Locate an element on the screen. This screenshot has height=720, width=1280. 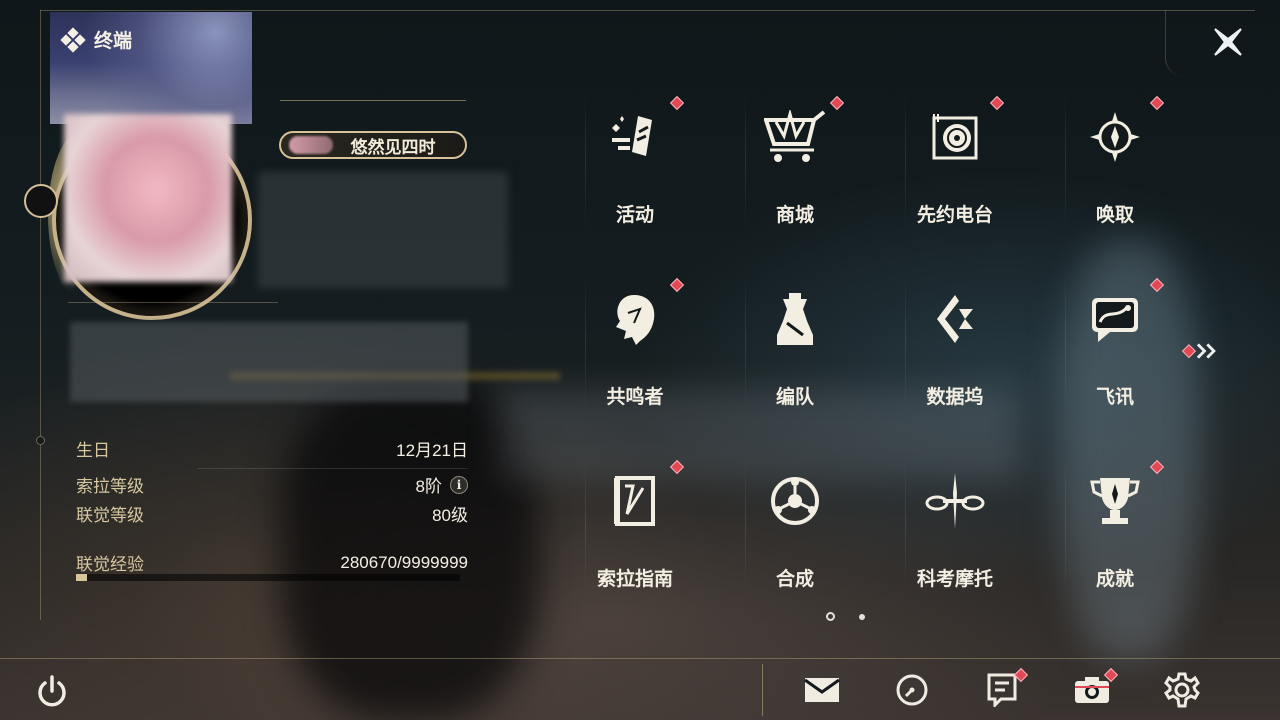
frame-left-line is located at coordinates (40, 315).